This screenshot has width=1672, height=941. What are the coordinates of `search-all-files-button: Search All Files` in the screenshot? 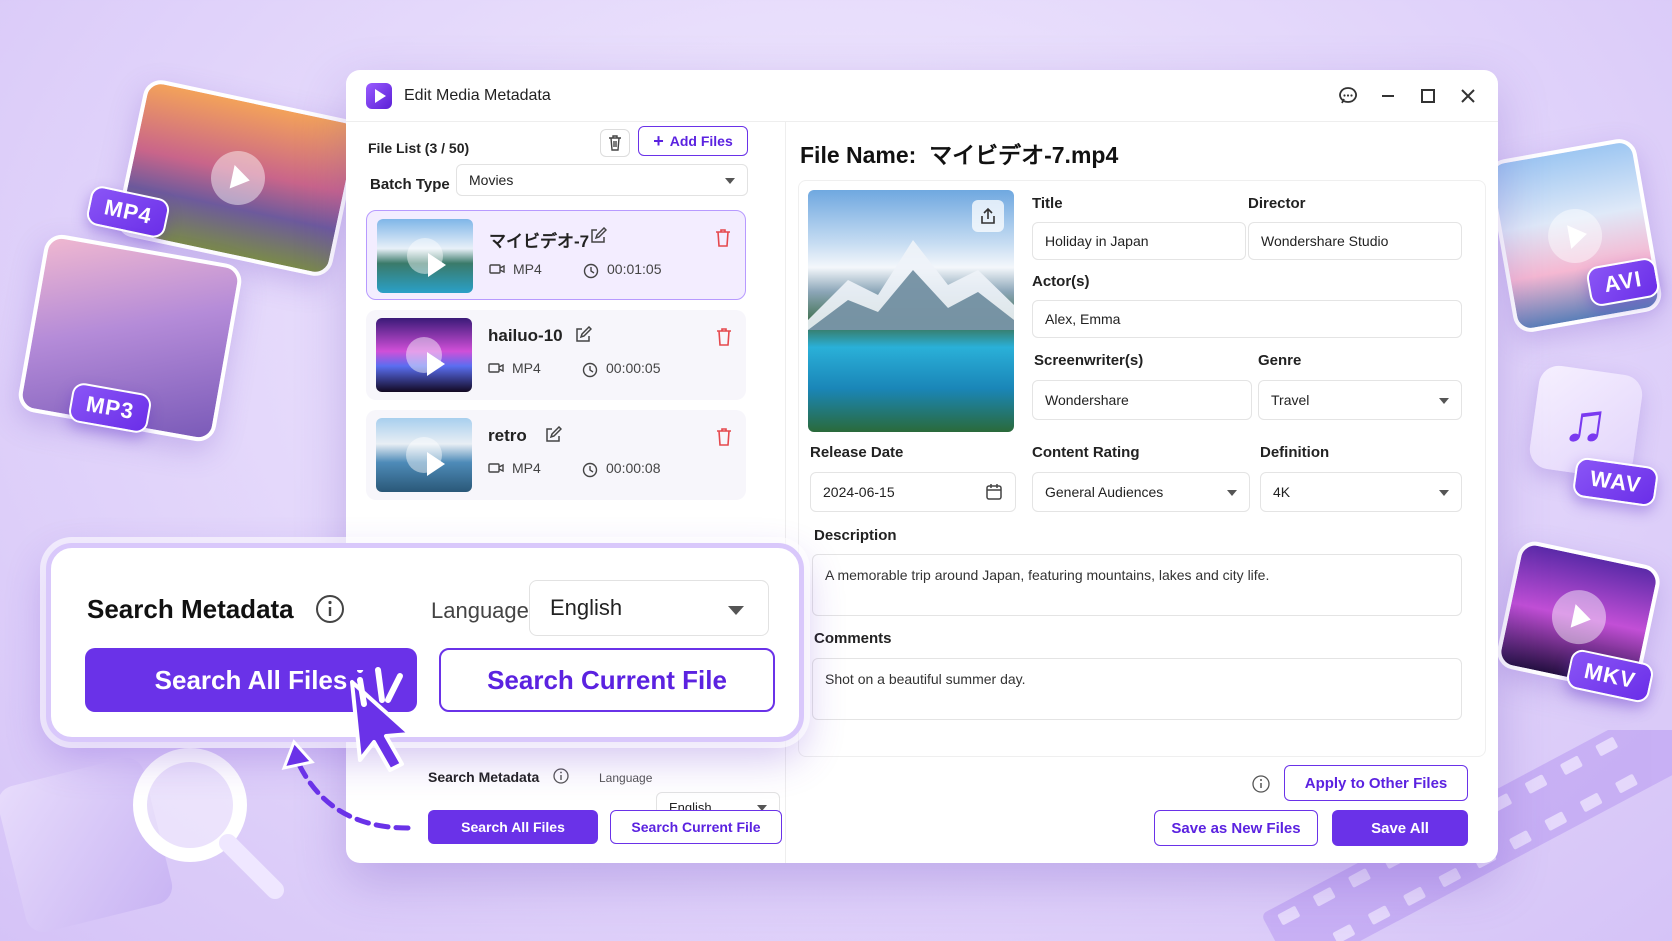 It's located at (513, 827).